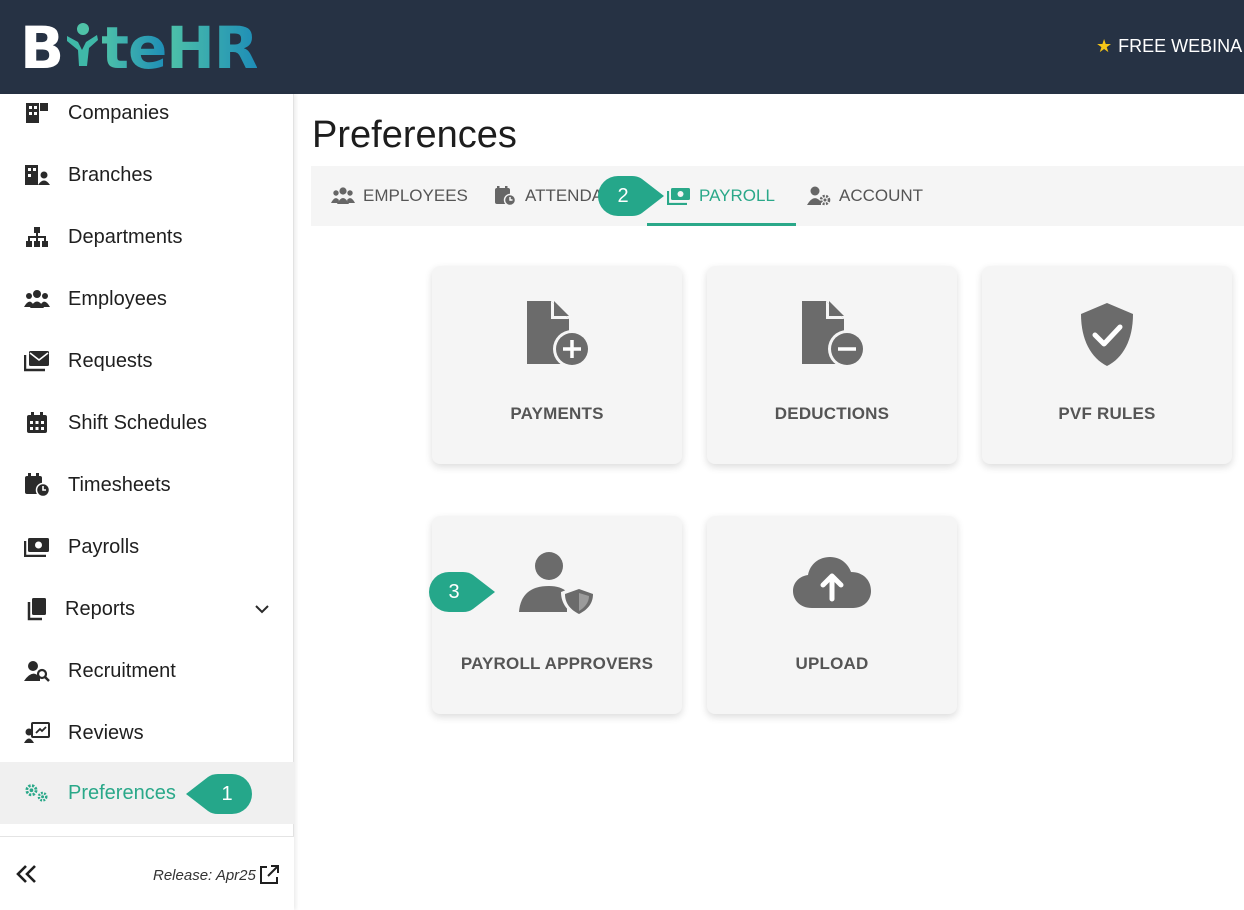  Describe the element at coordinates (122, 670) in the screenshot. I see `sidebar-item-label: Recruitment` at that location.